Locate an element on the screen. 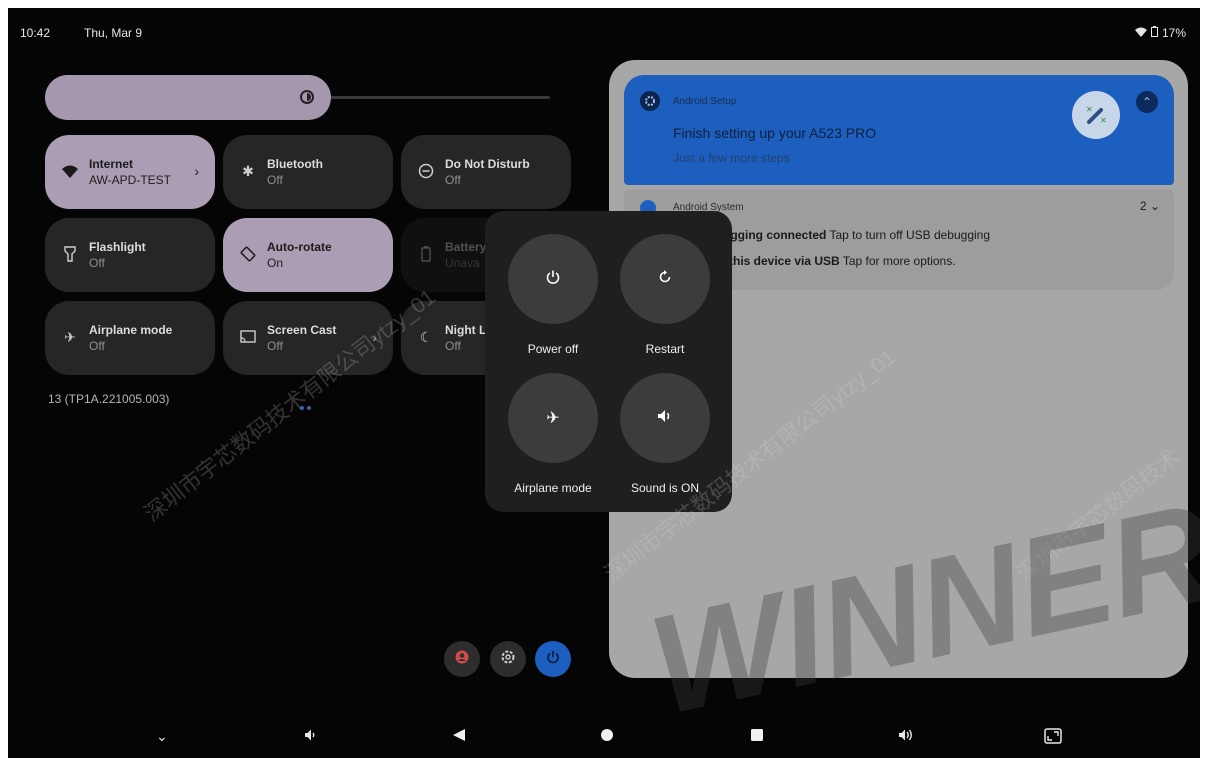 Image resolution: width=1207 pixels, height=758 pixels. recents-icon is located at coordinates (757, 735).